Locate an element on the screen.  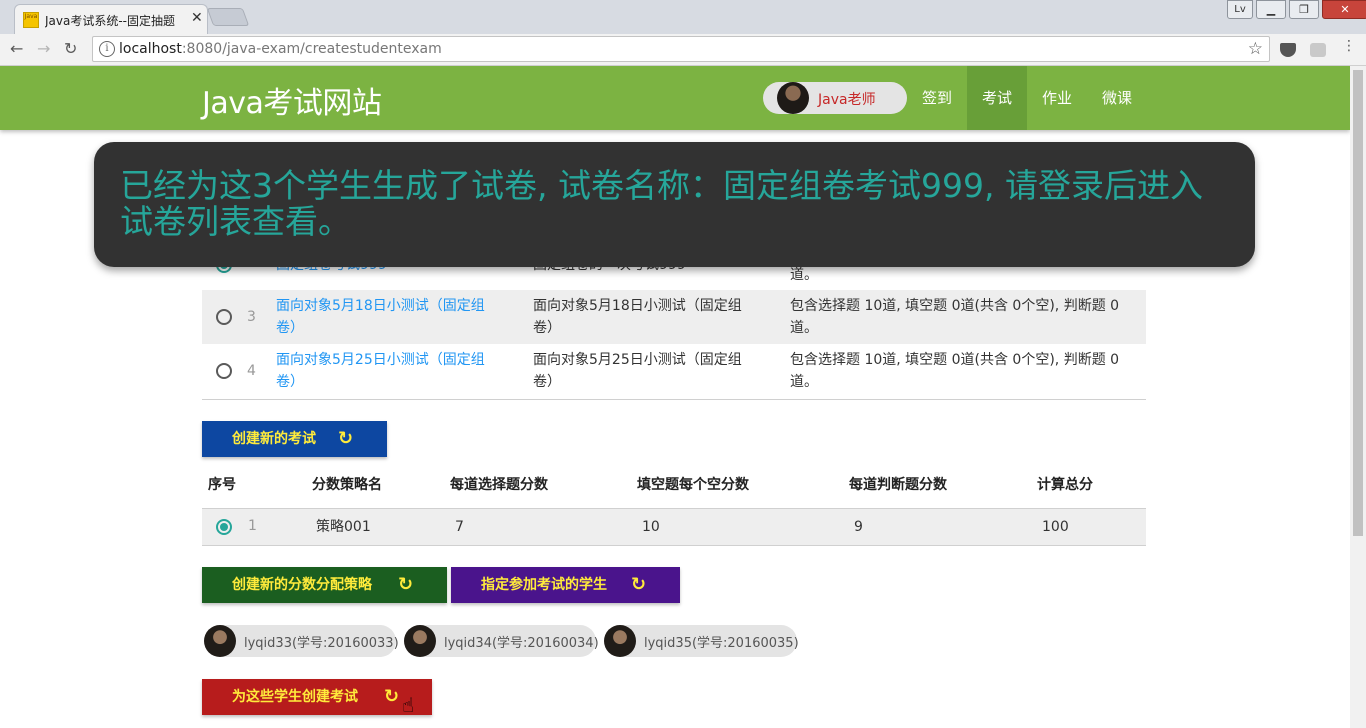
window-user-button: Lv is located at coordinates (1240, 9).